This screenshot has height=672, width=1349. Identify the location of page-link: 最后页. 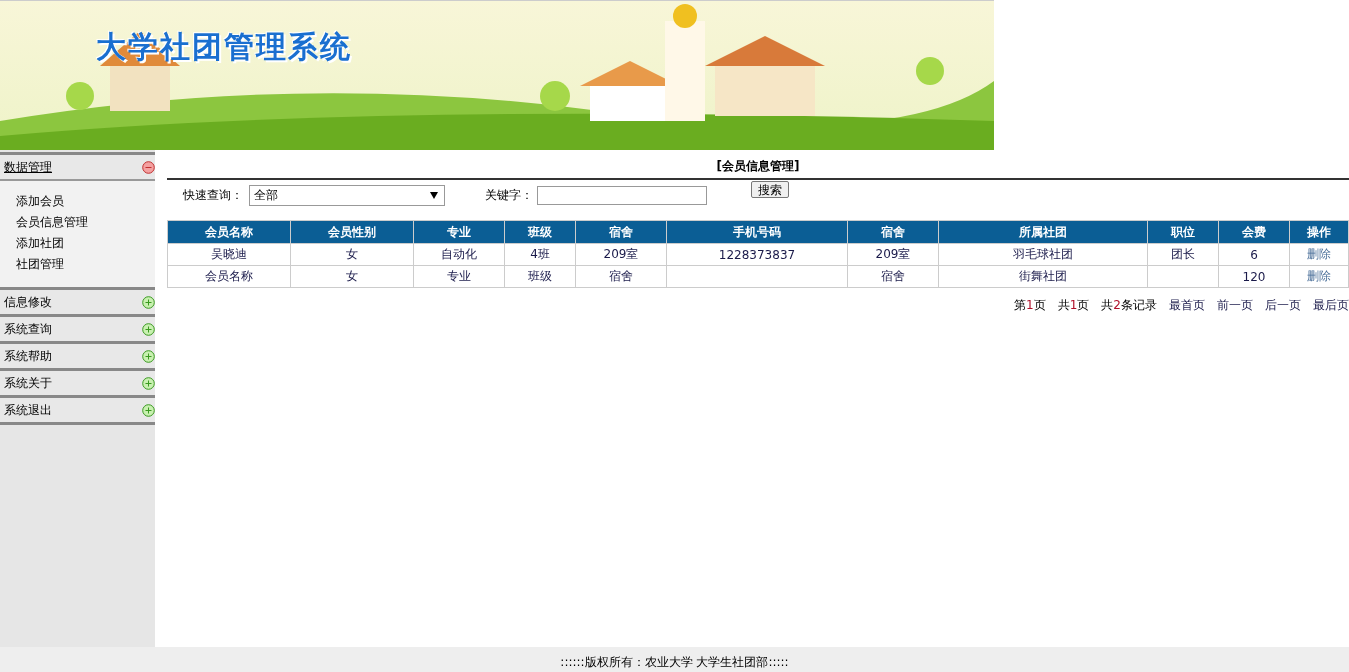
(1331, 305).